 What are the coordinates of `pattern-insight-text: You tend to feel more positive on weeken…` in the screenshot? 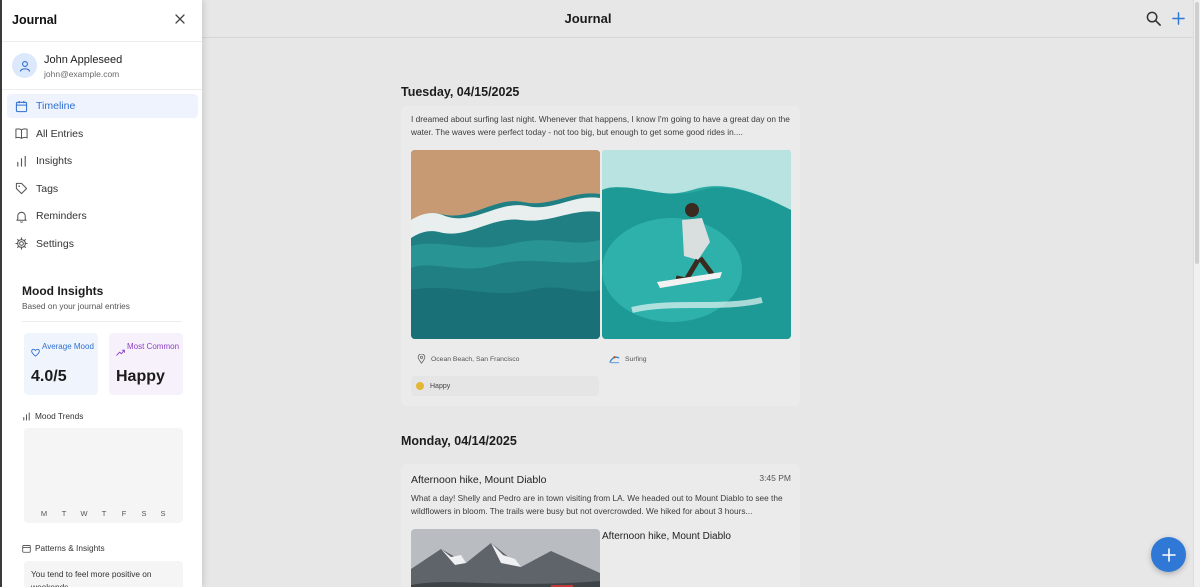 It's located at (91, 578).